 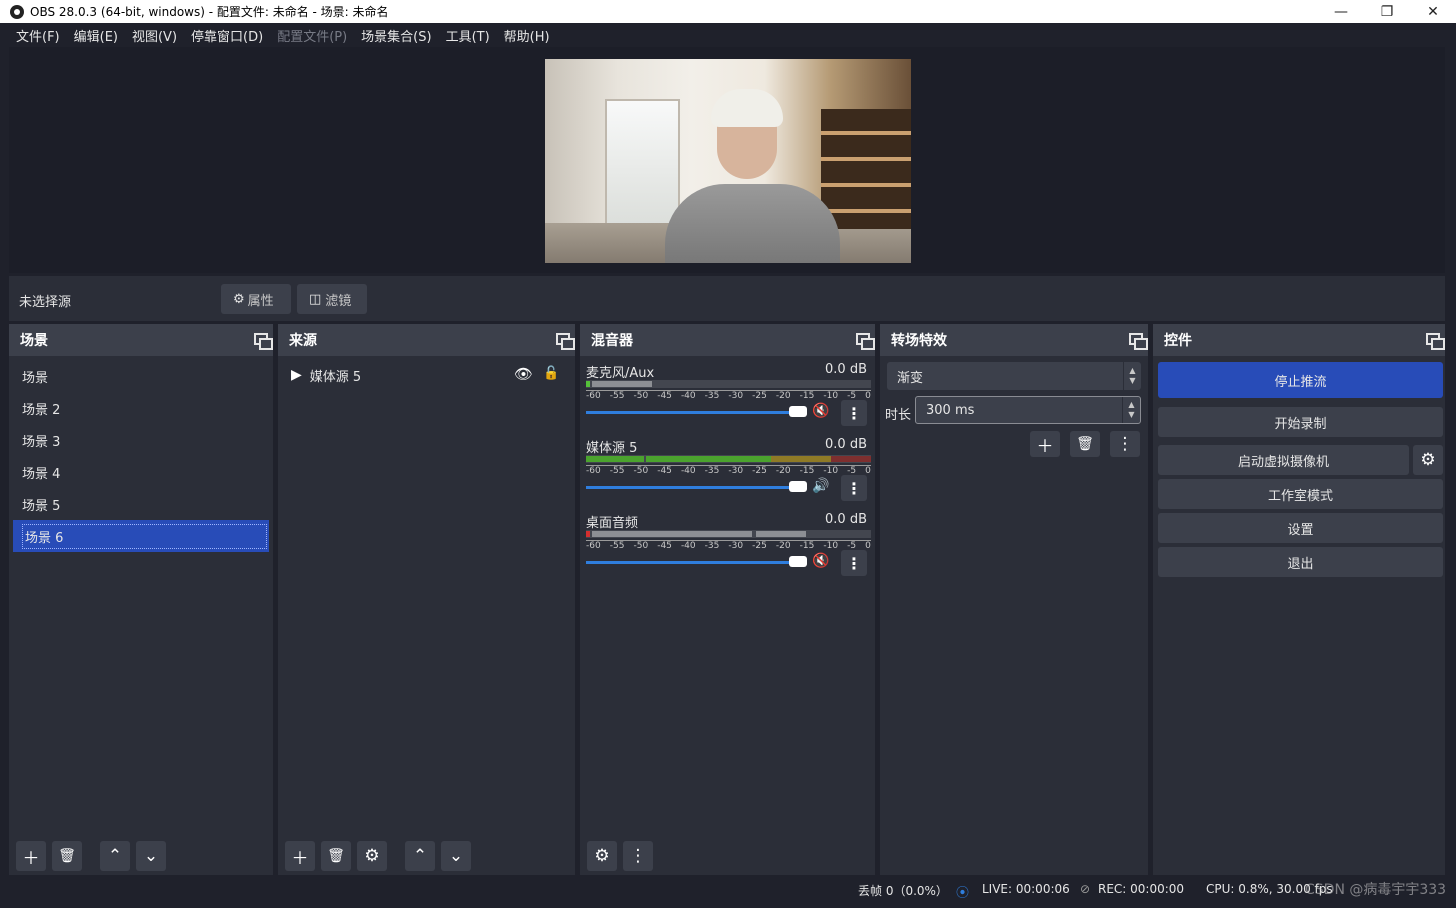 What do you see at coordinates (1300, 380) in the screenshot?
I see `stop-stream-button: 停止推流` at bounding box center [1300, 380].